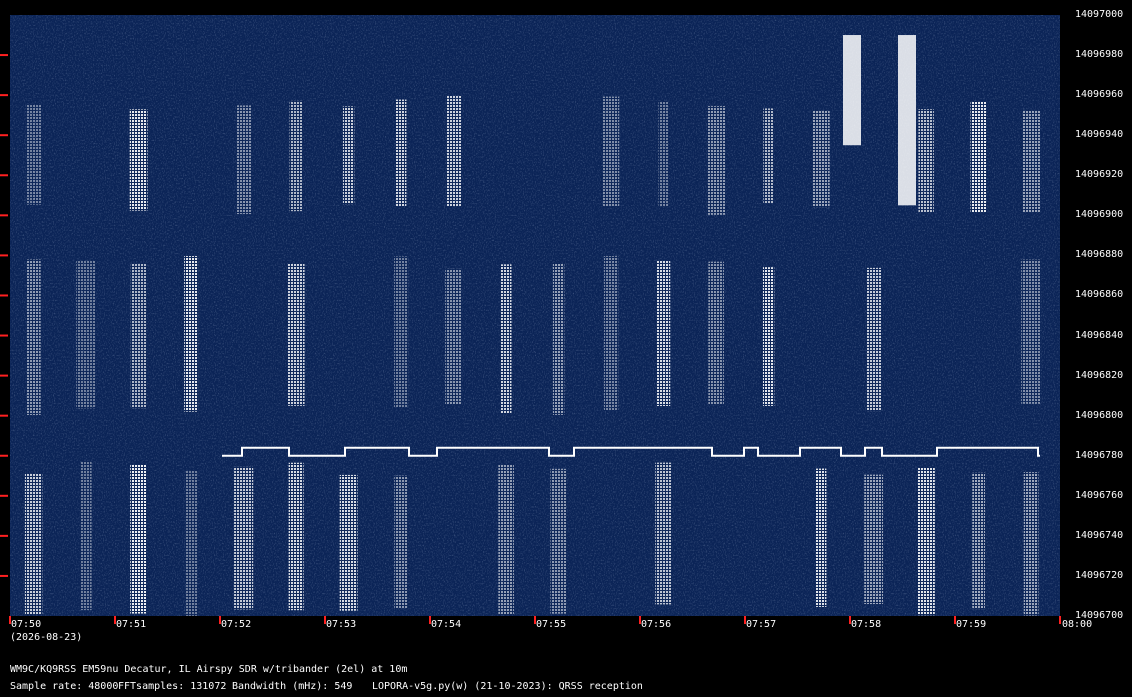 This screenshot has height=697, width=1132. I want to click on date-label: (2026-08-23), so click(46, 637).